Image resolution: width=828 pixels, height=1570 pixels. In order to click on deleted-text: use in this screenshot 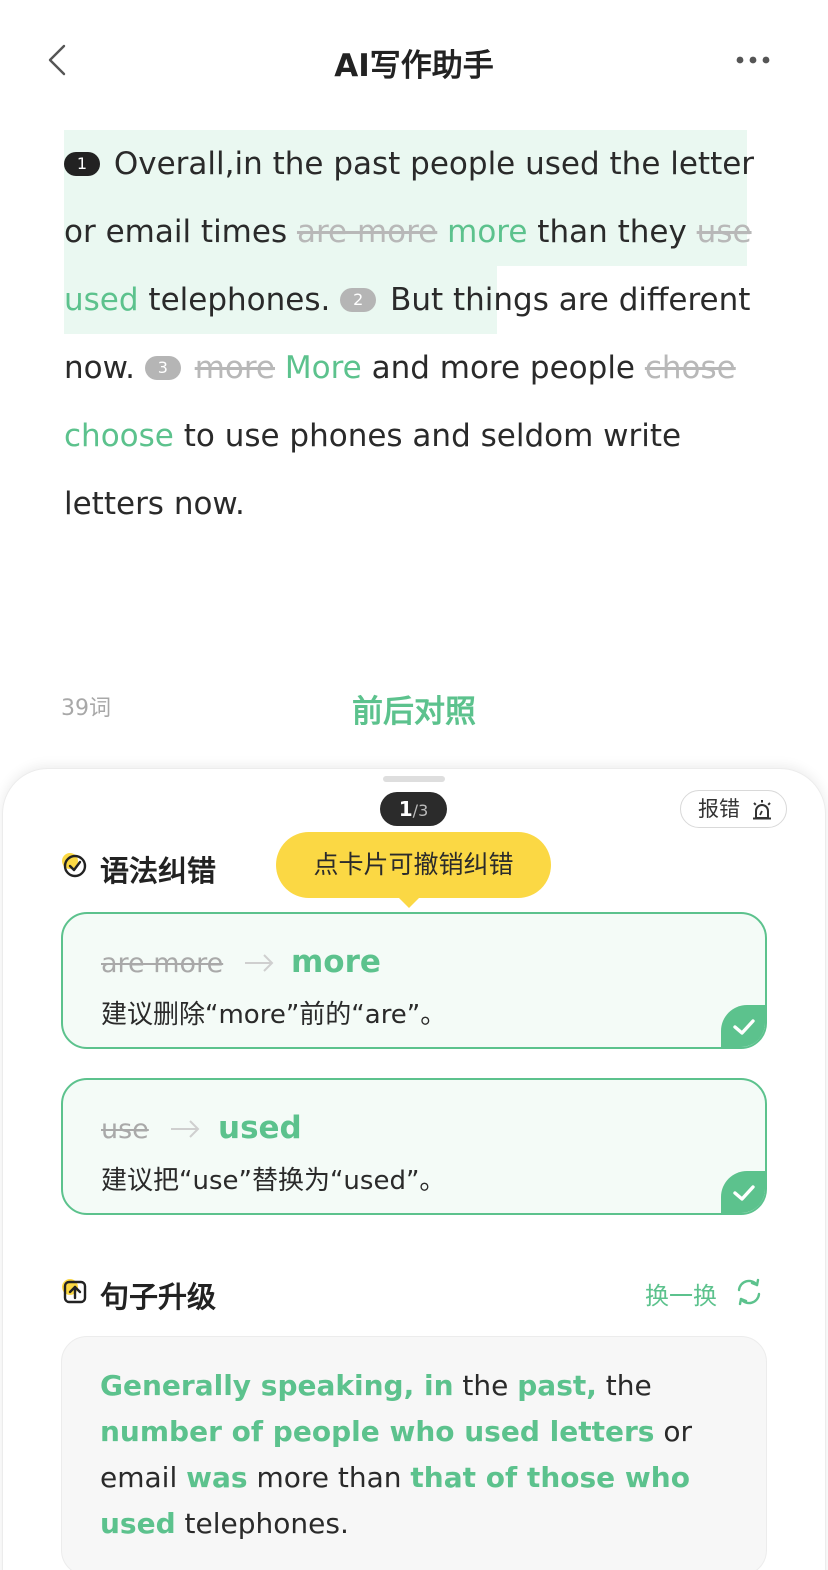, I will do `click(724, 232)`.